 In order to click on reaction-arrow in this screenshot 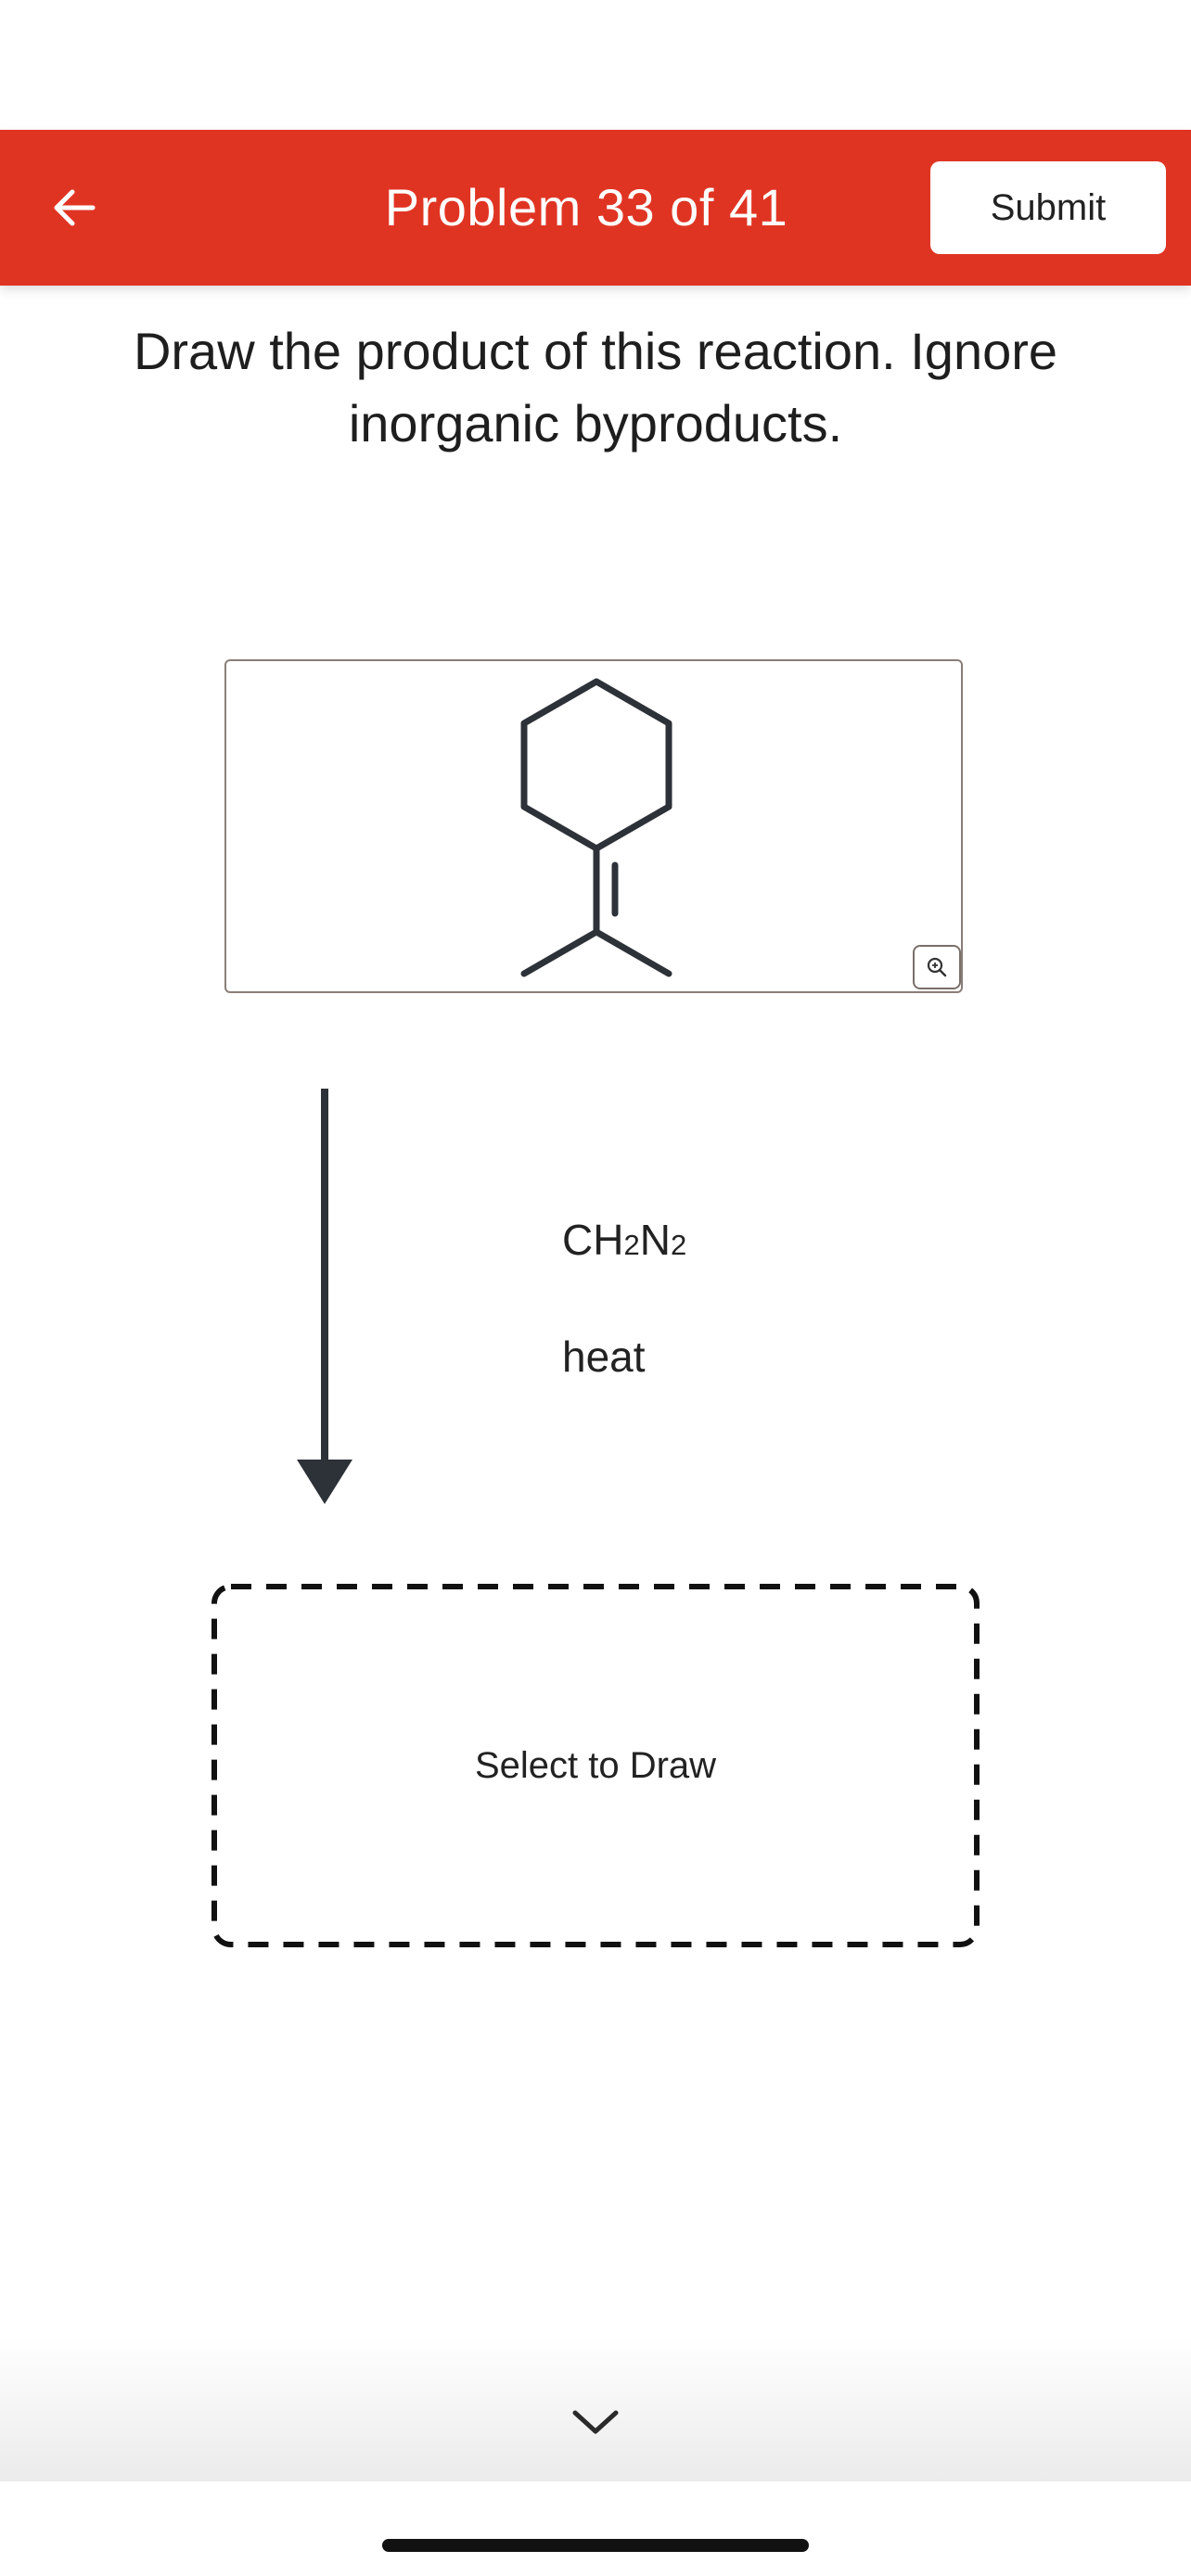, I will do `click(324, 1297)`.